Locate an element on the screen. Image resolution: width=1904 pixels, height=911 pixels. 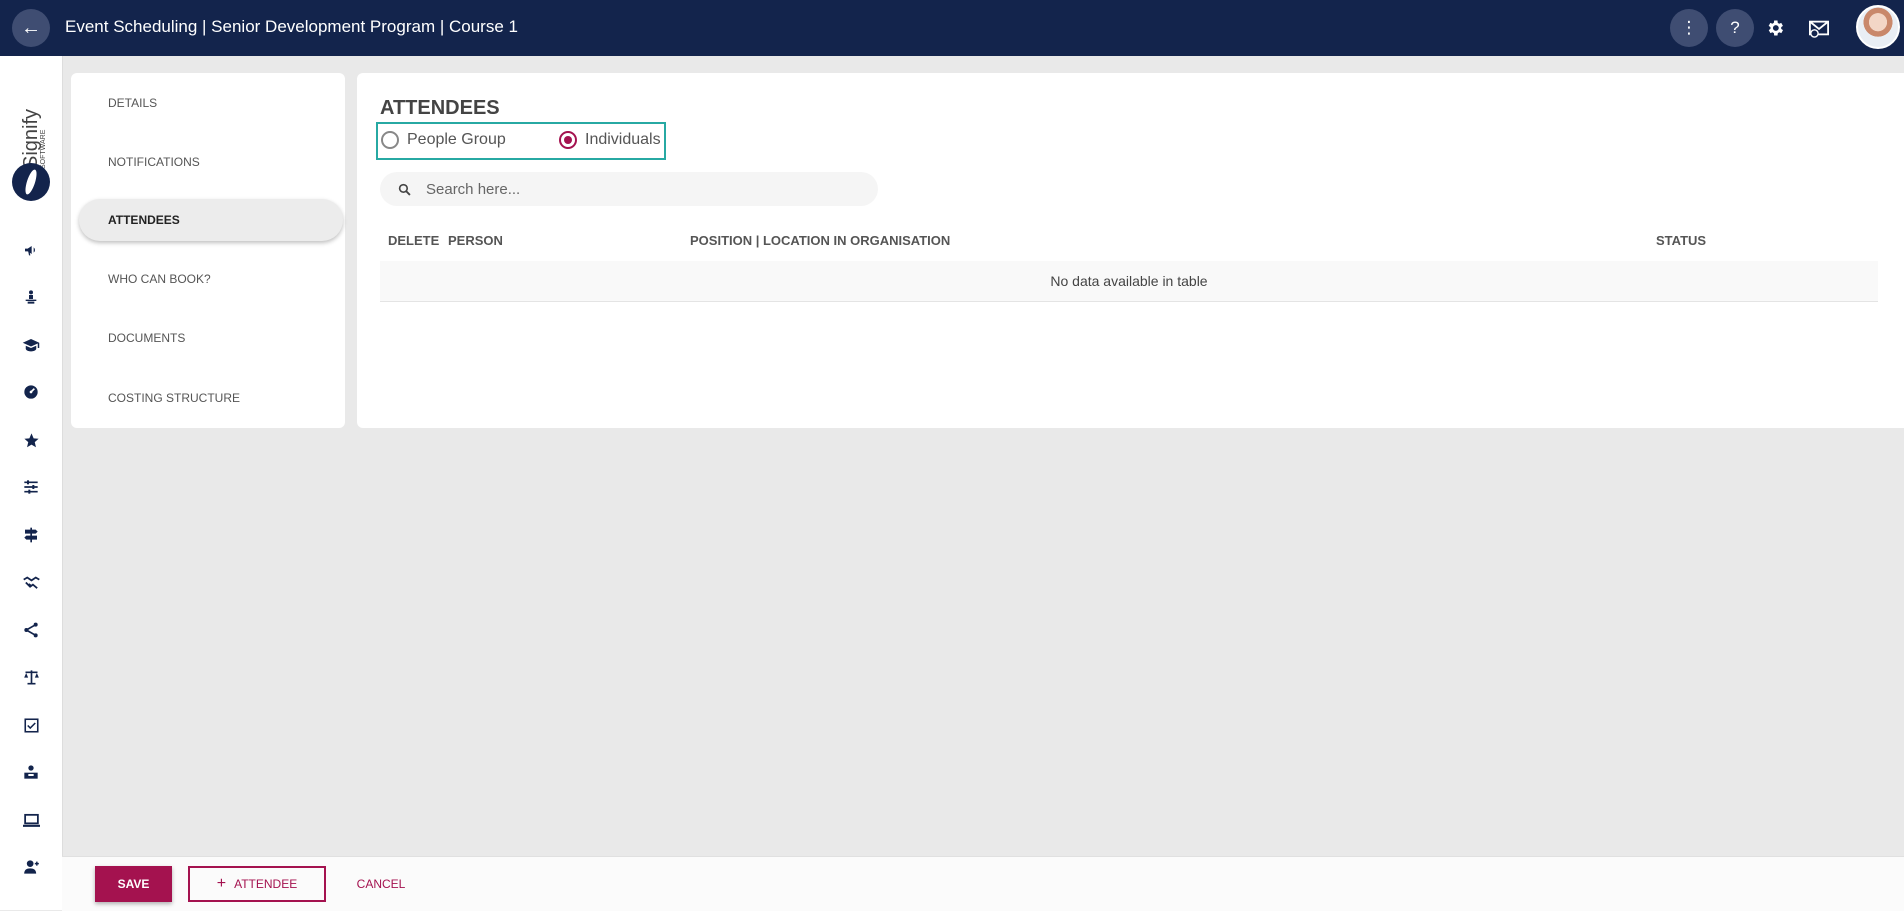
attendee-type-radio-group: People Group Individuals is located at coordinates (521, 141).